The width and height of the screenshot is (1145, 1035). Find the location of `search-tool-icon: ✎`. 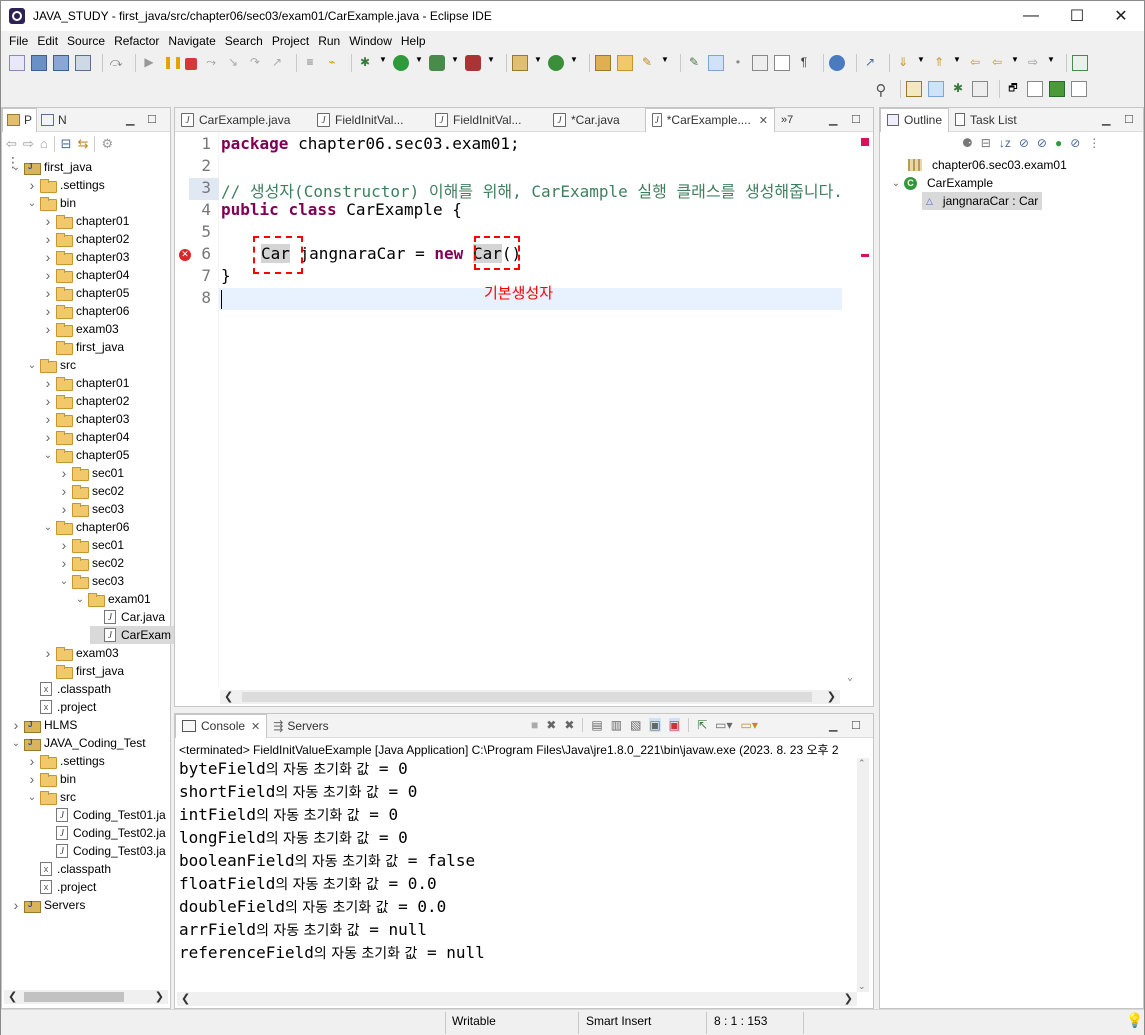

search-tool-icon: ✎ is located at coordinates (647, 63).